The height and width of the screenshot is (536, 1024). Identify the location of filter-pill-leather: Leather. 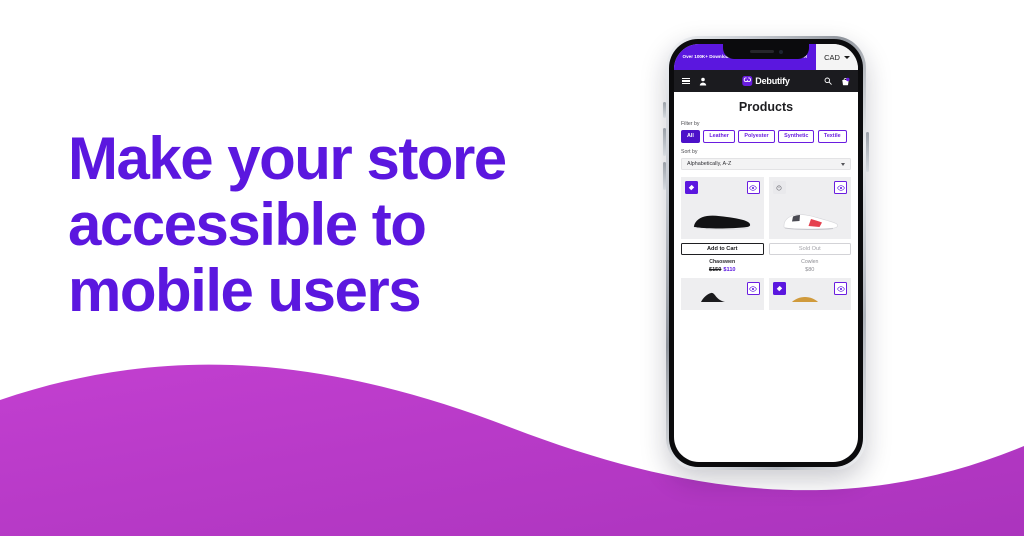
(719, 137).